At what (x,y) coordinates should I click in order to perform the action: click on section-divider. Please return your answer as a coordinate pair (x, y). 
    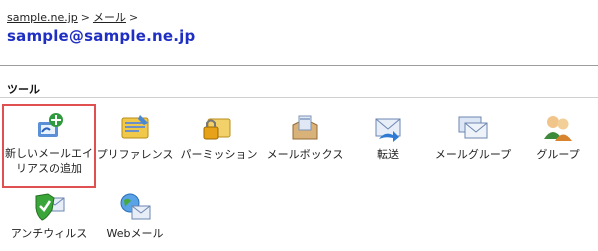
    Looking at the image, I should click on (299, 97).